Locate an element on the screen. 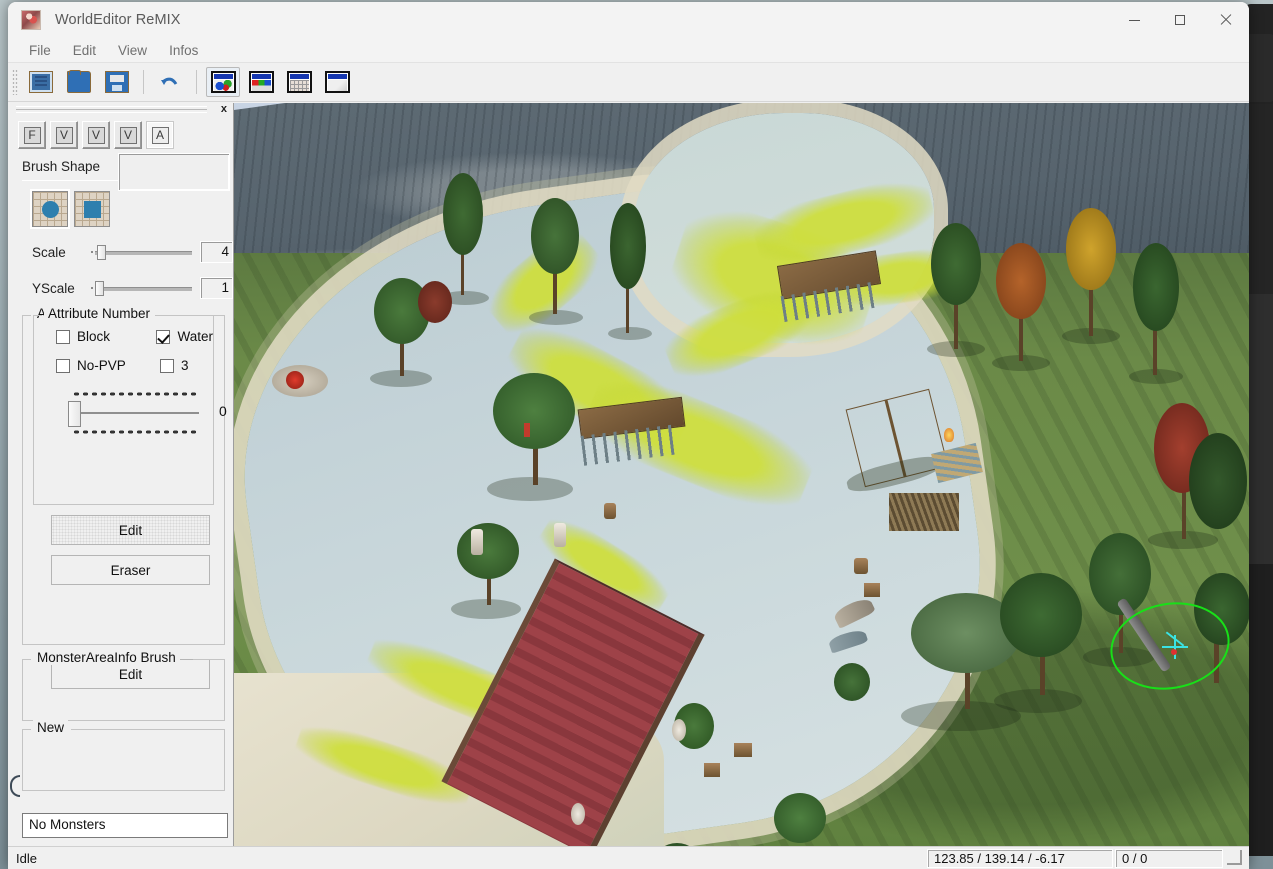 The image size is (1273, 869). new-label: New is located at coordinates (51, 727).